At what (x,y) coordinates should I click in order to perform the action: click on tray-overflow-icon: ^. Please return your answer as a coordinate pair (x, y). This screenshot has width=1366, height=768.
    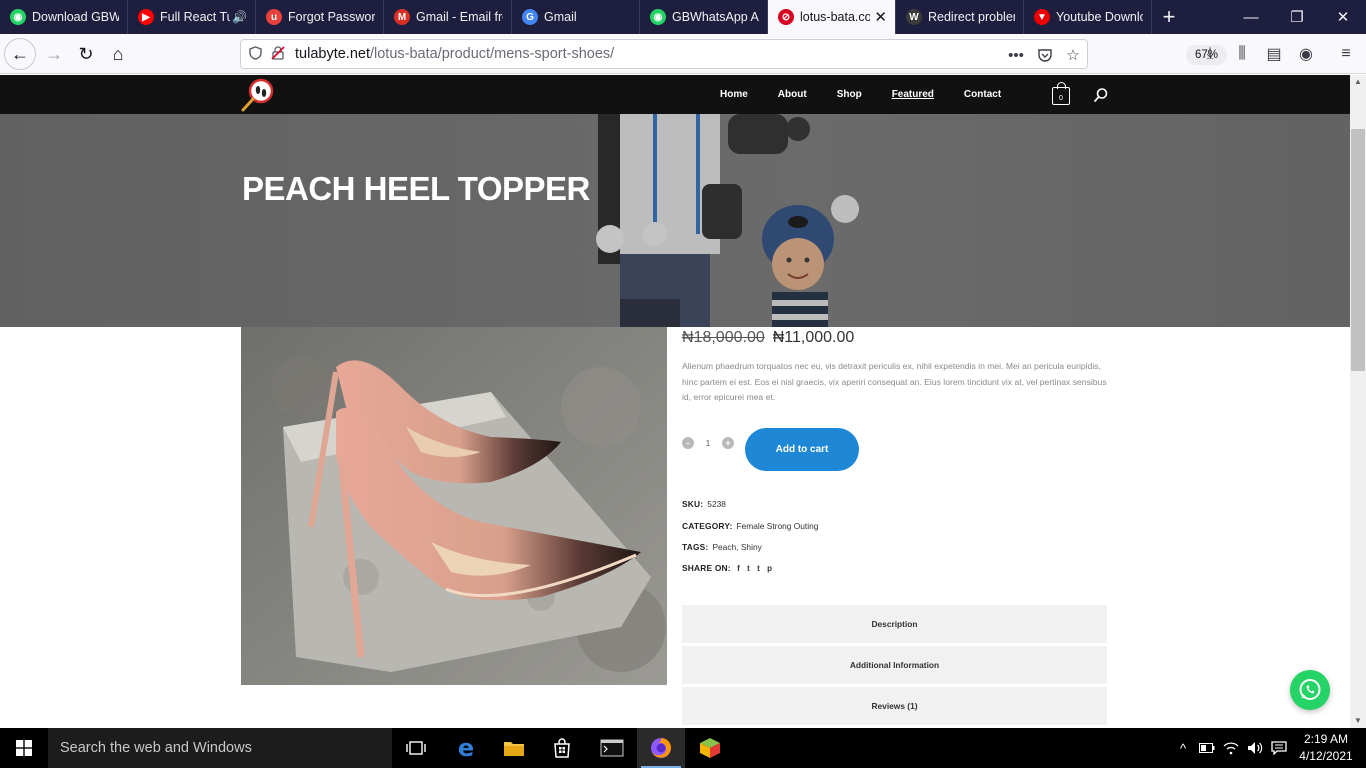
    Looking at the image, I should click on (1183, 748).